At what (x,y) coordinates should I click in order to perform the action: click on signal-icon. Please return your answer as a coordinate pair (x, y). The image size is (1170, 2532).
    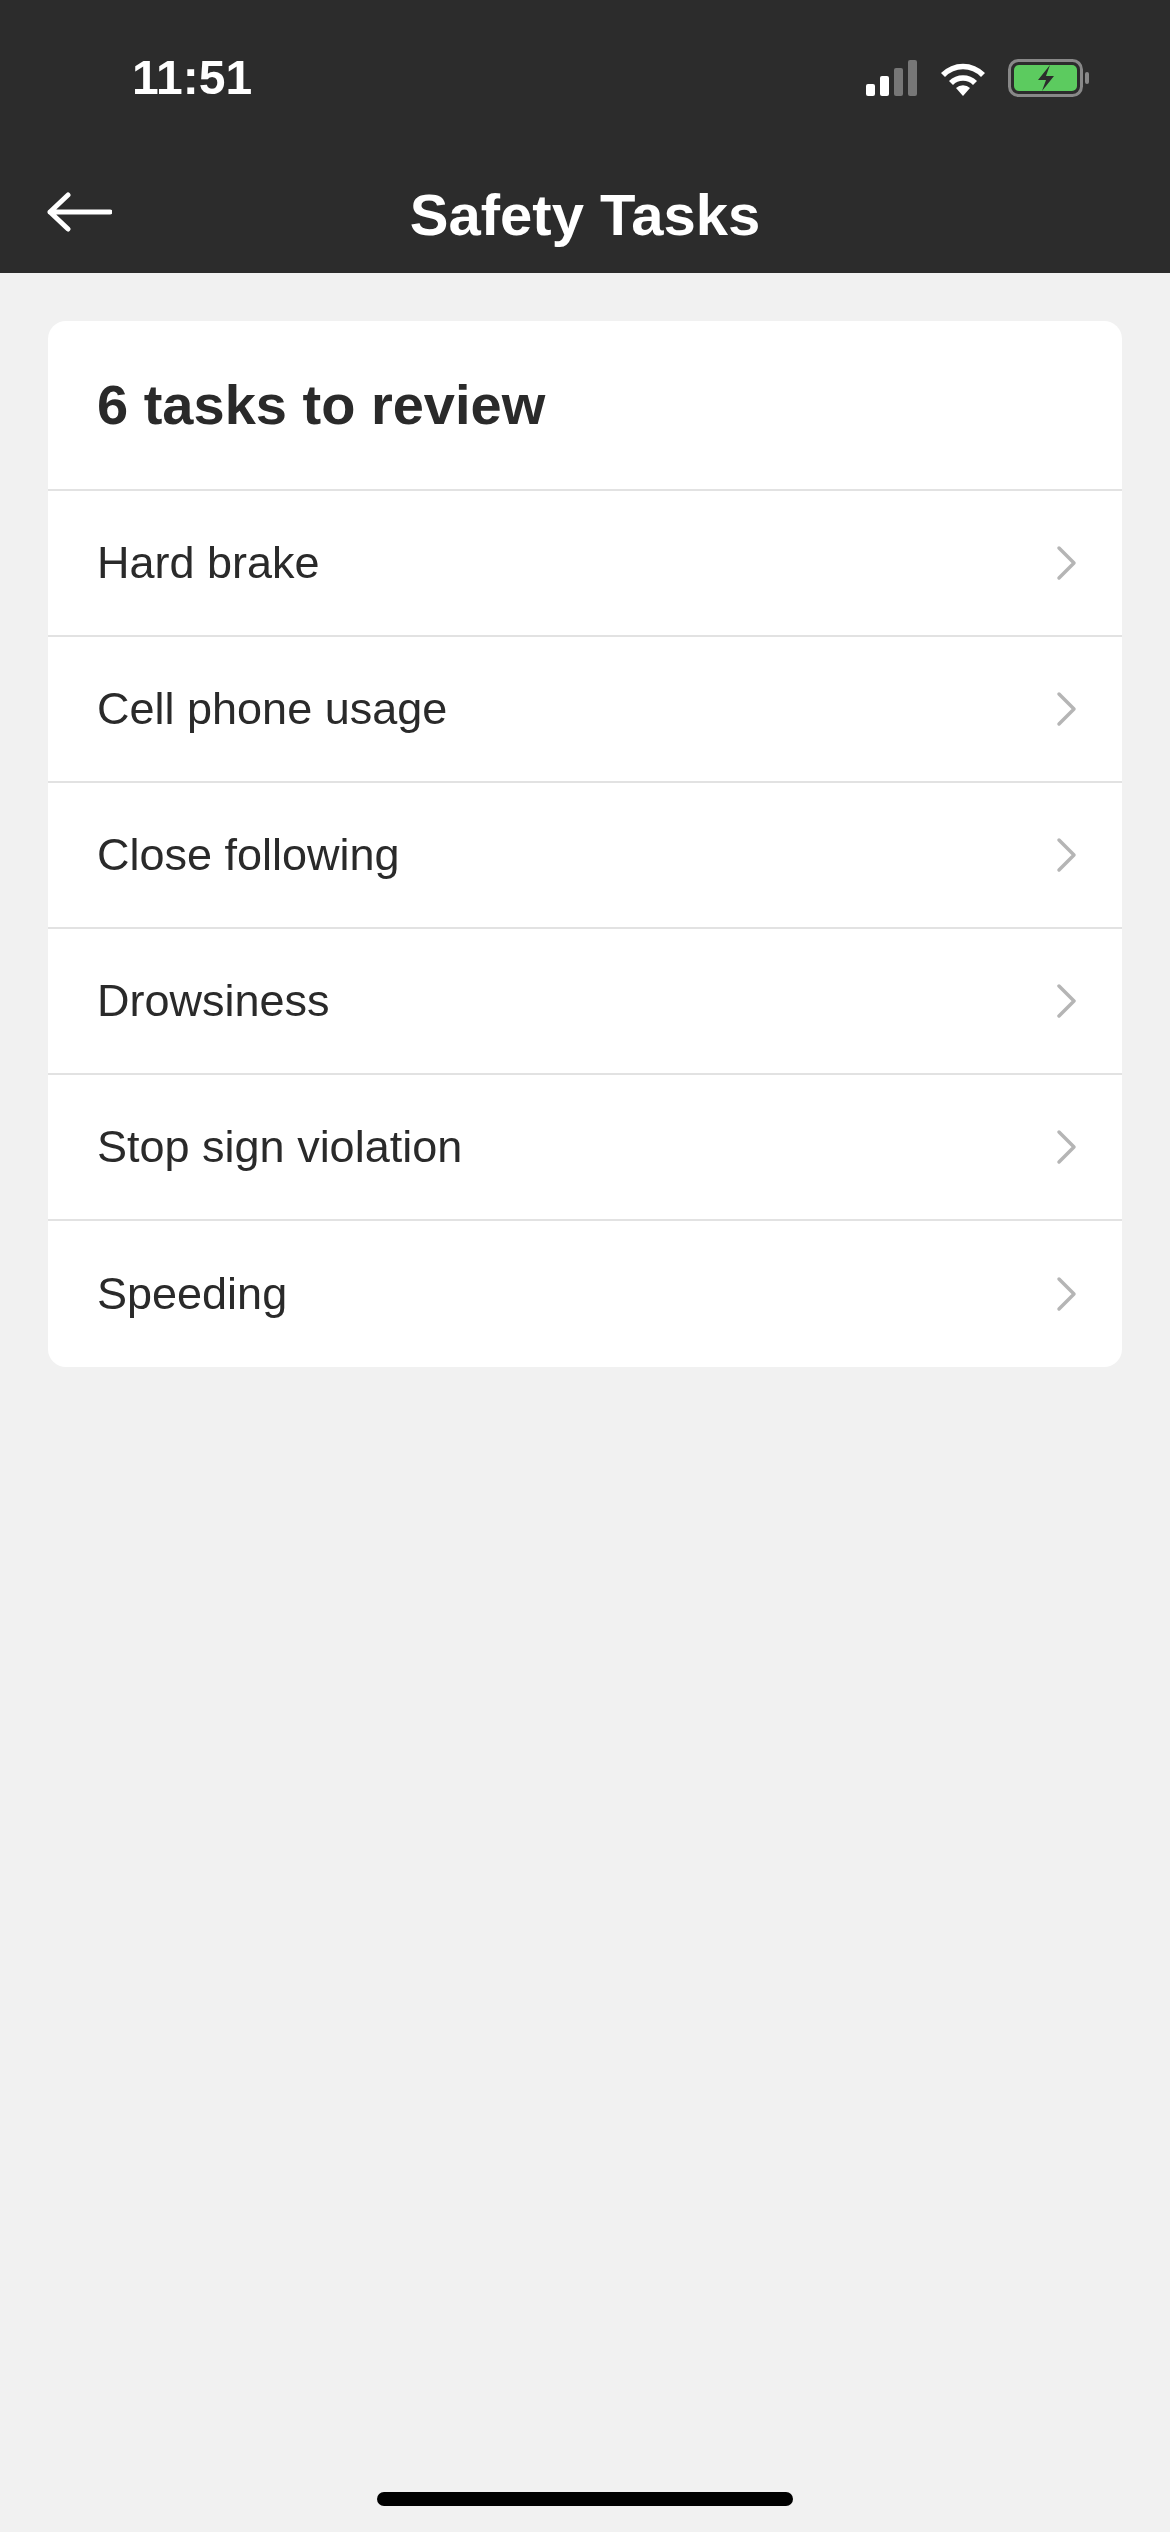
    Looking at the image, I should click on (892, 78).